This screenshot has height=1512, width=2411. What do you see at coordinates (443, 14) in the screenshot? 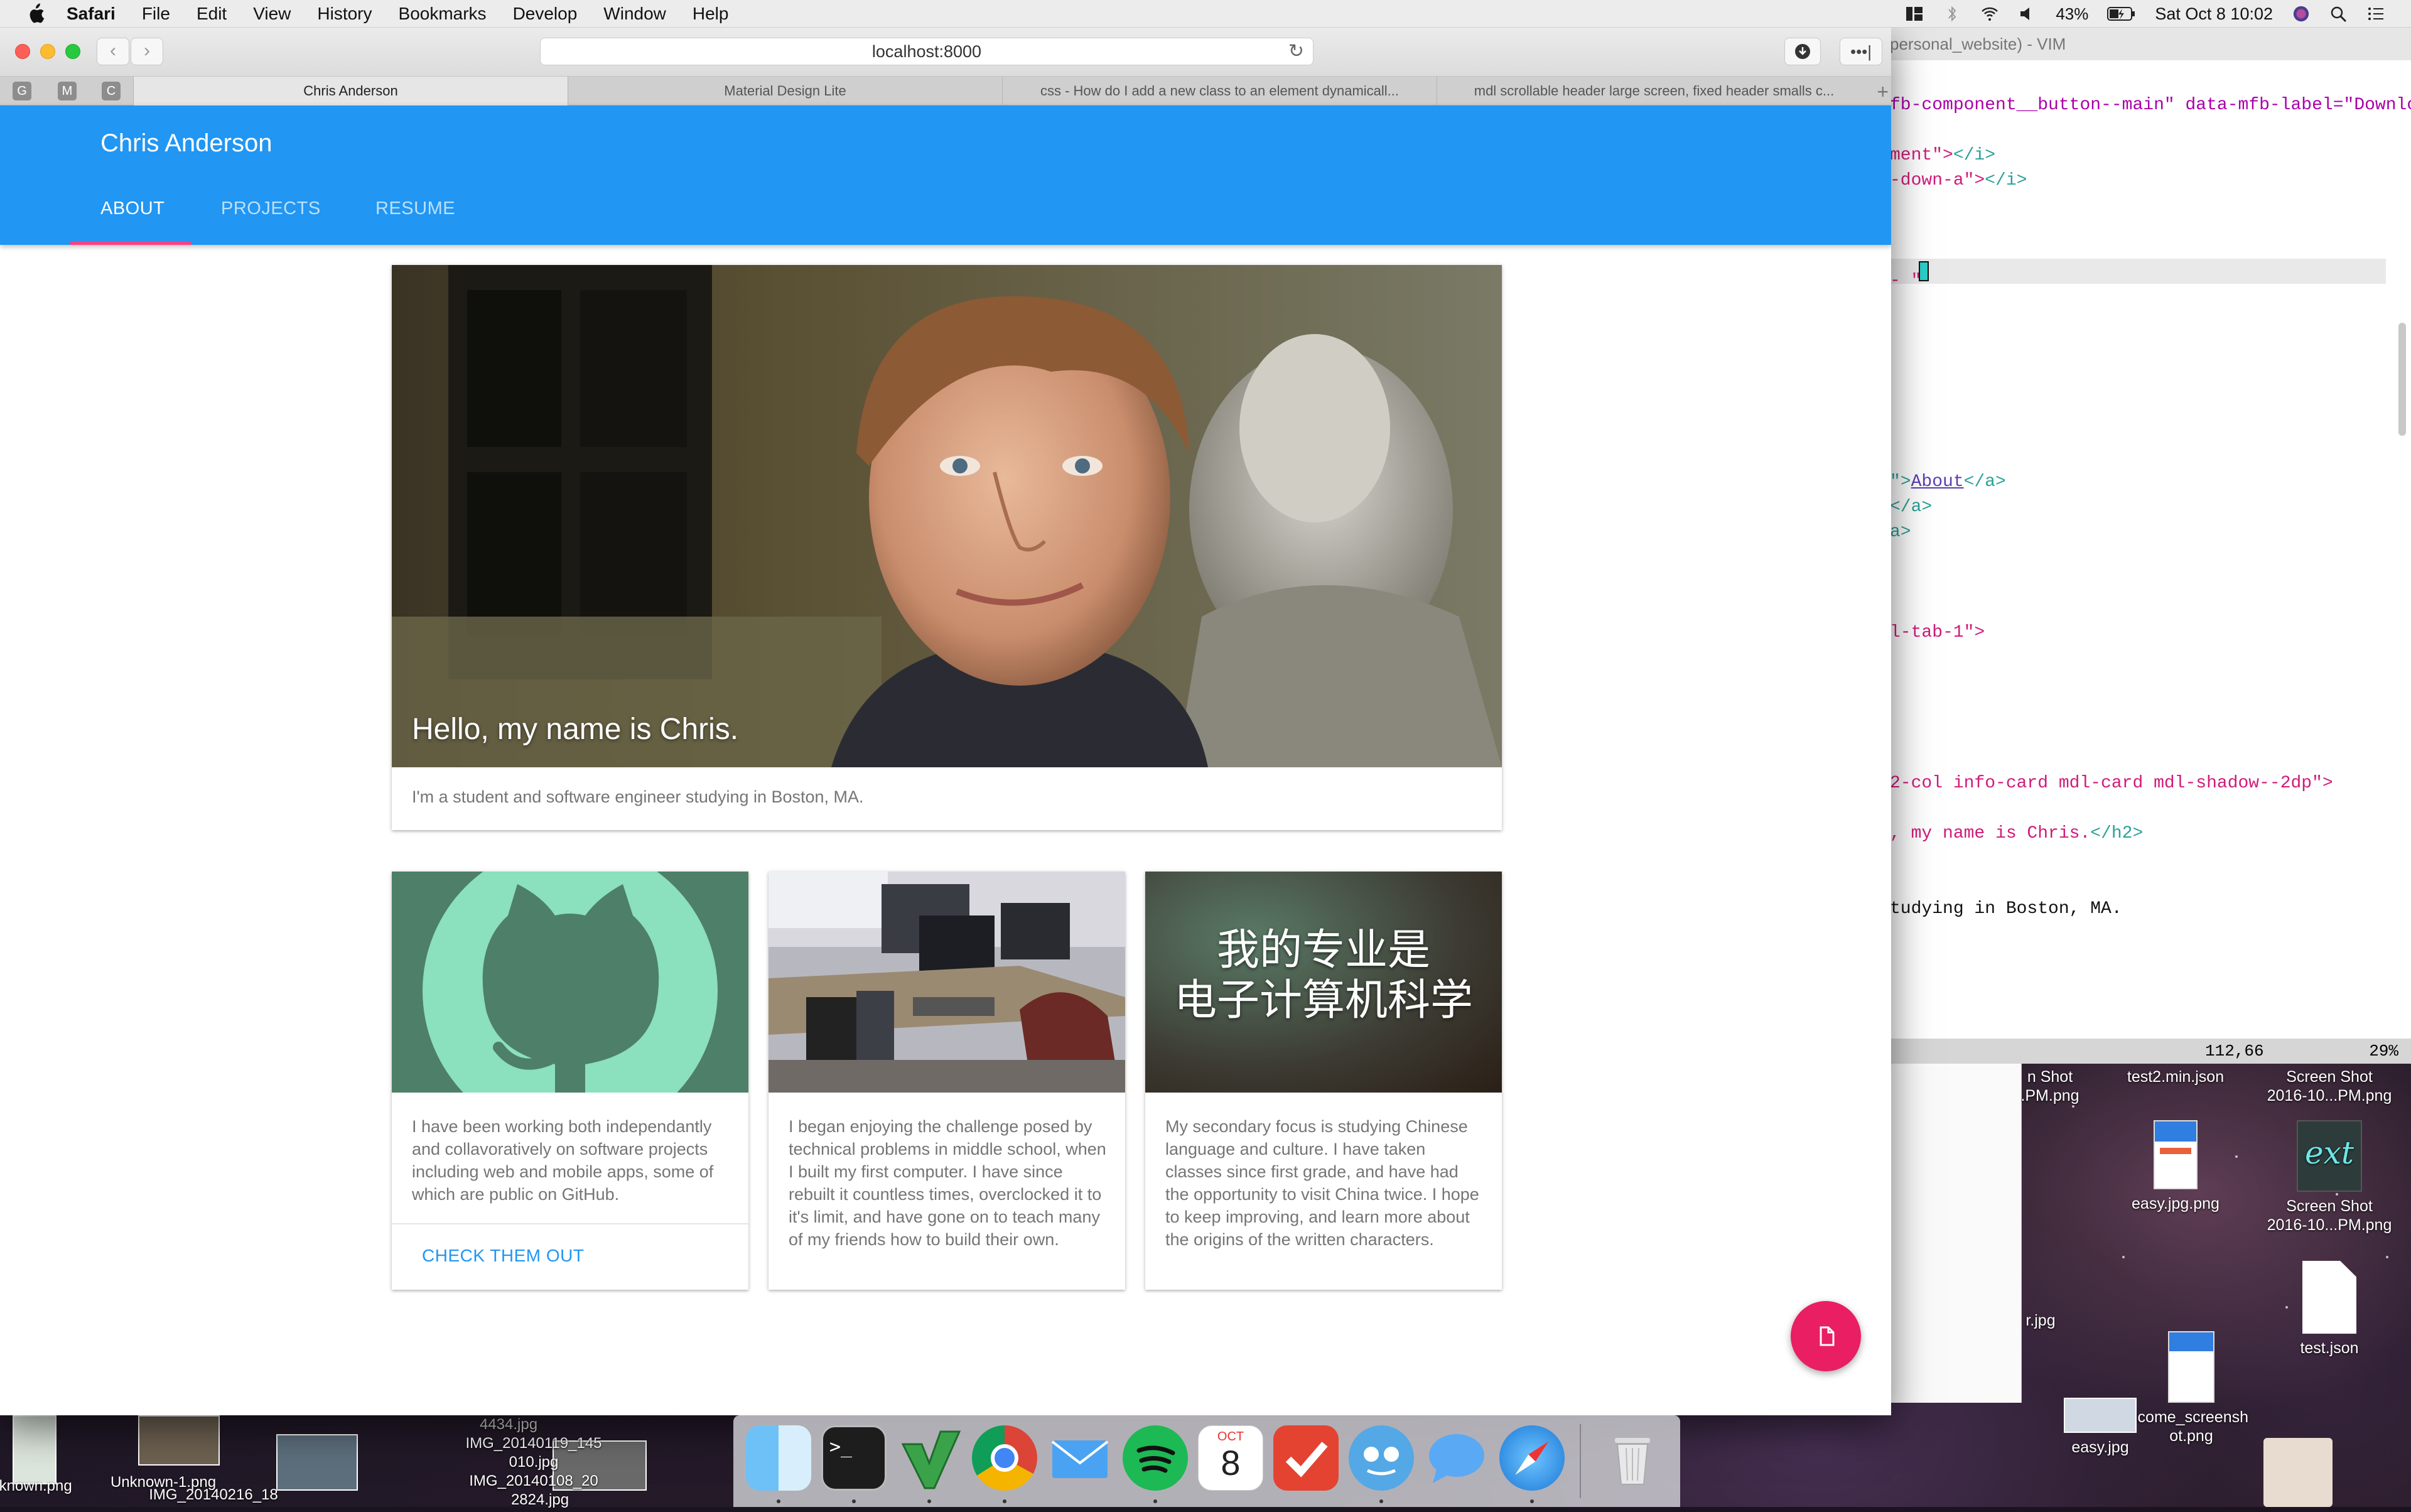
I see `menu-bookmarks: Bookmarks` at bounding box center [443, 14].